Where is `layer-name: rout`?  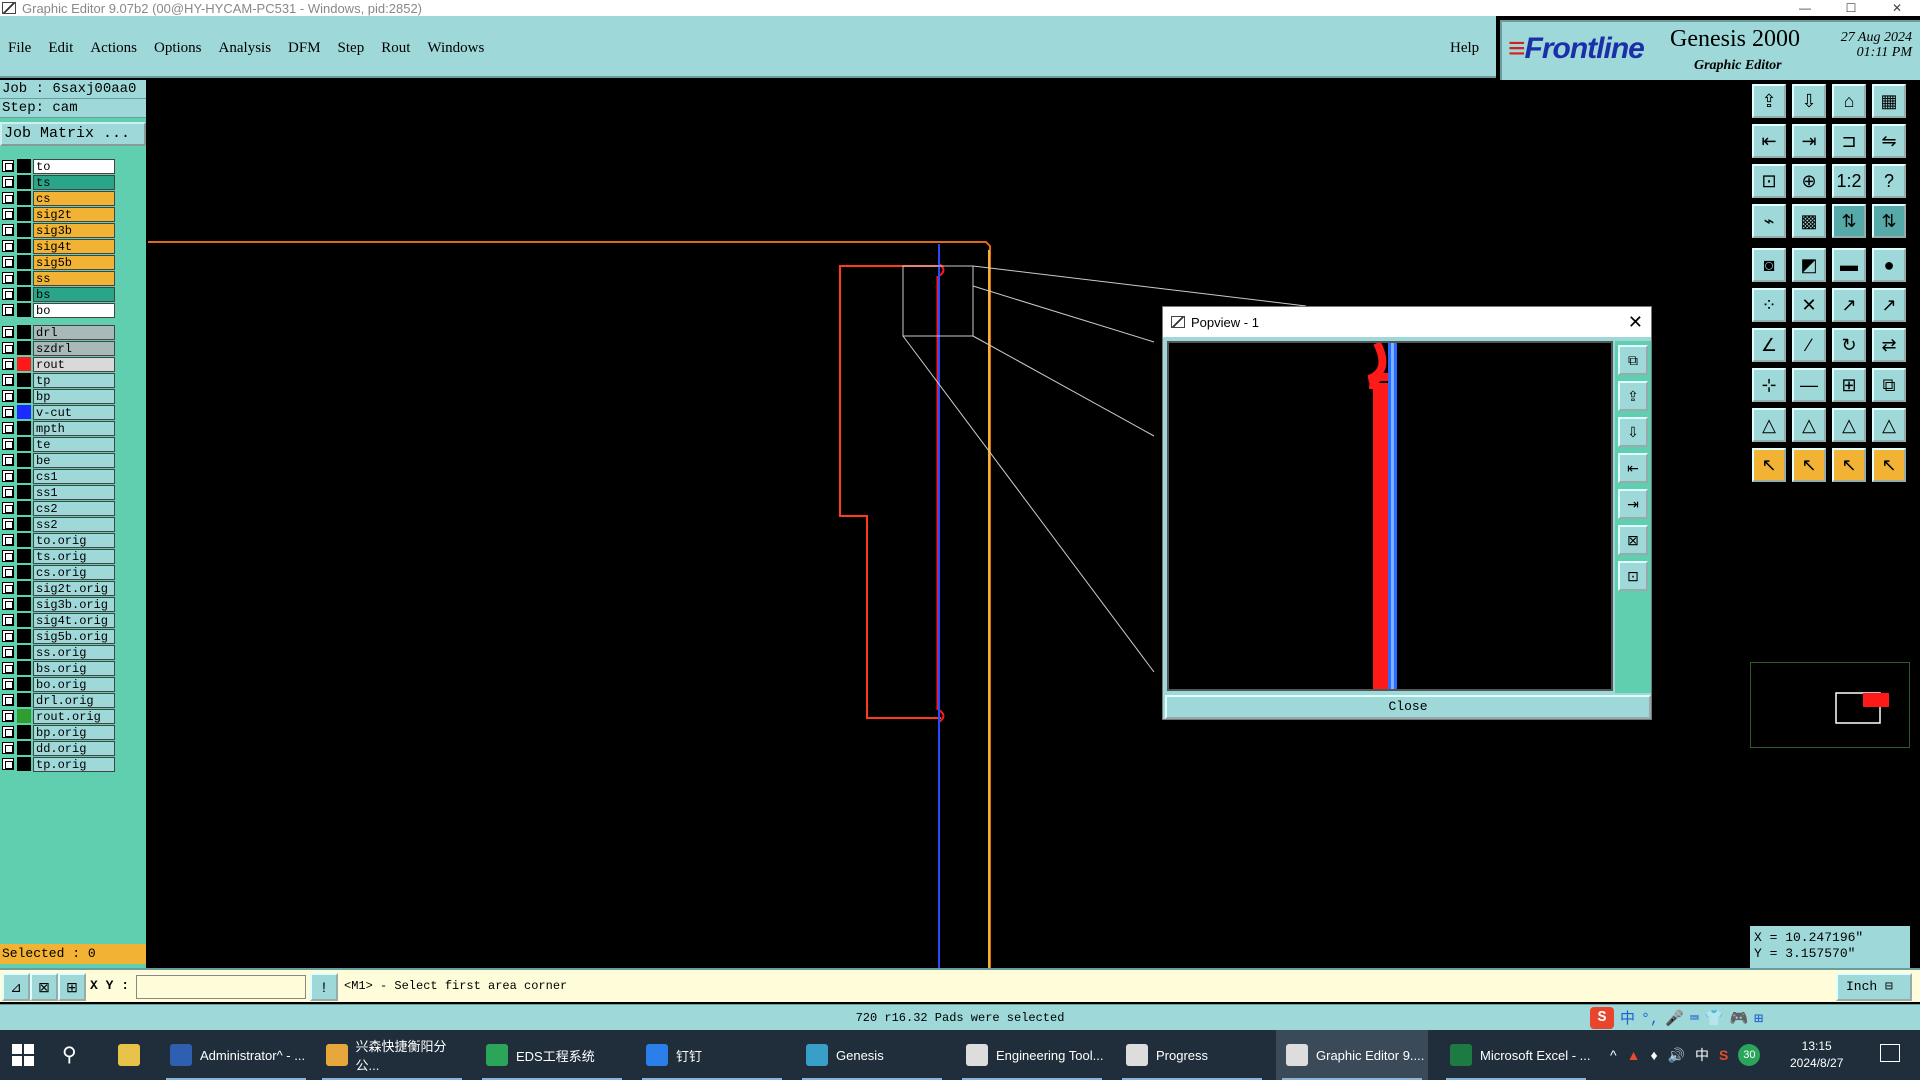 layer-name: rout is located at coordinates (74, 364).